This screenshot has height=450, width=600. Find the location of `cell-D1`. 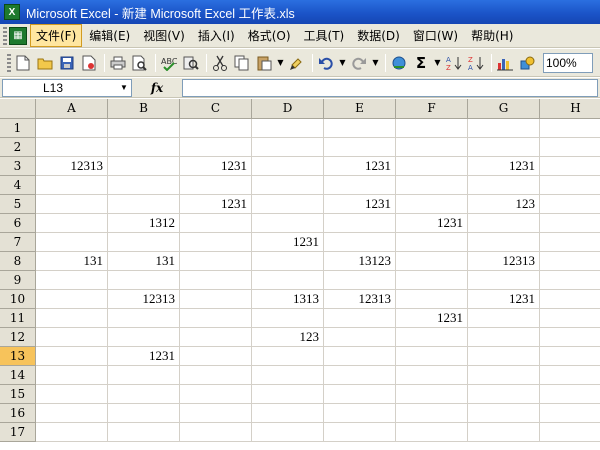

cell-D1 is located at coordinates (288, 128).